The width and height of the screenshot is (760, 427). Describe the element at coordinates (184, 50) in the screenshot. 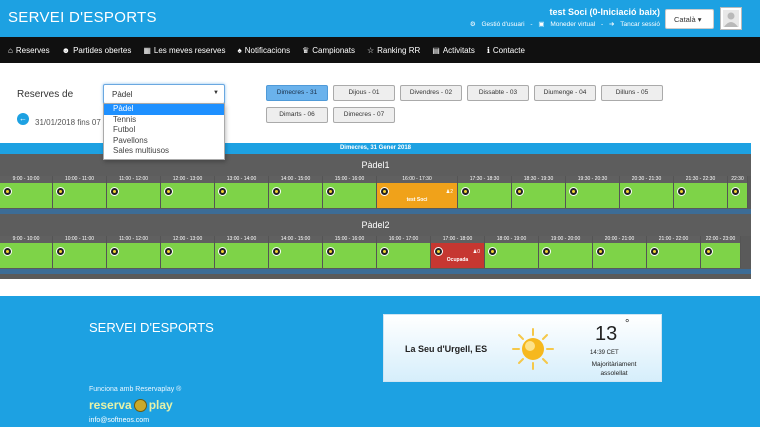

I see `nav-item-les-meves-reserves: ▦ Les meves reserves` at that location.